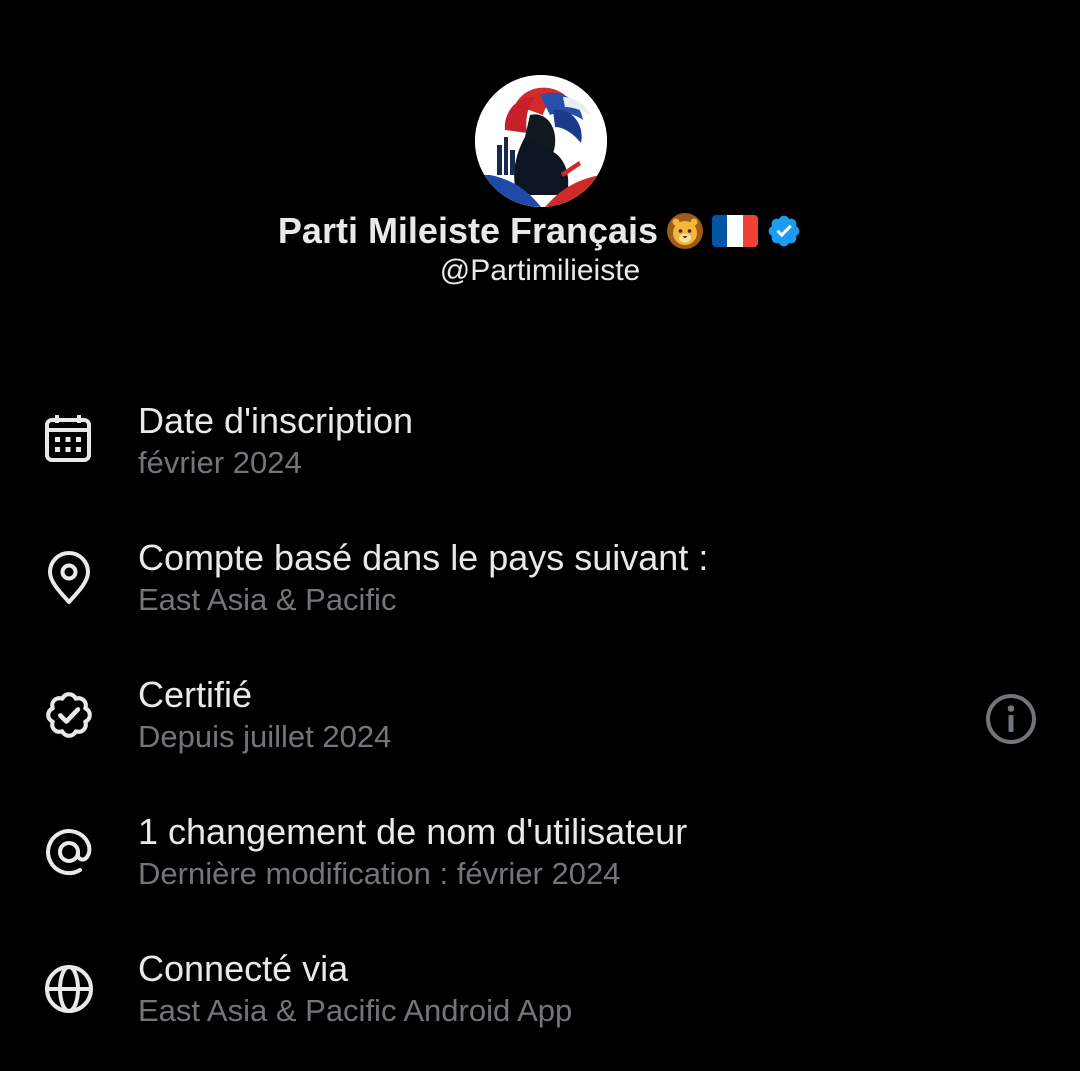 This screenshot has width=1080, height=1071. I want to click on globe-icon, so click(69, 989).